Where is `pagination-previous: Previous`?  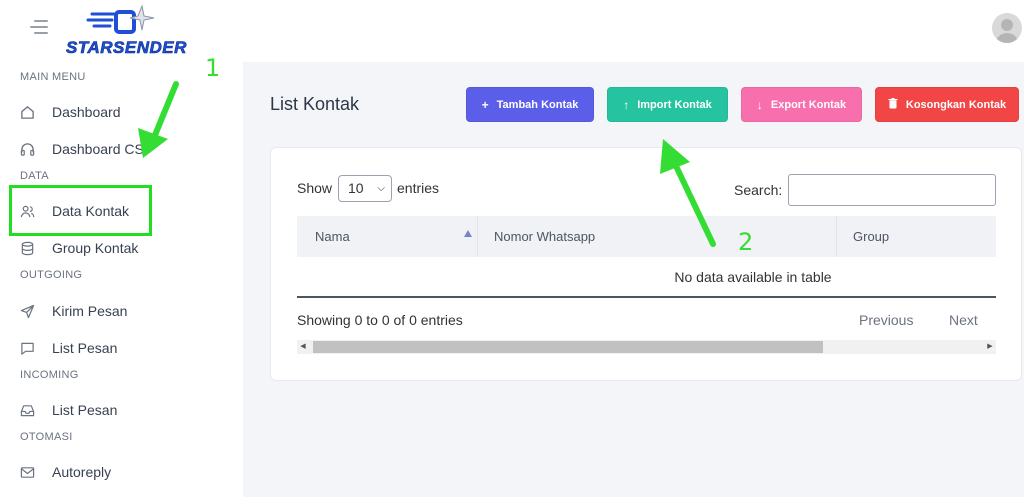 pagination-previous: Previous is located at coordinates (886, 320).